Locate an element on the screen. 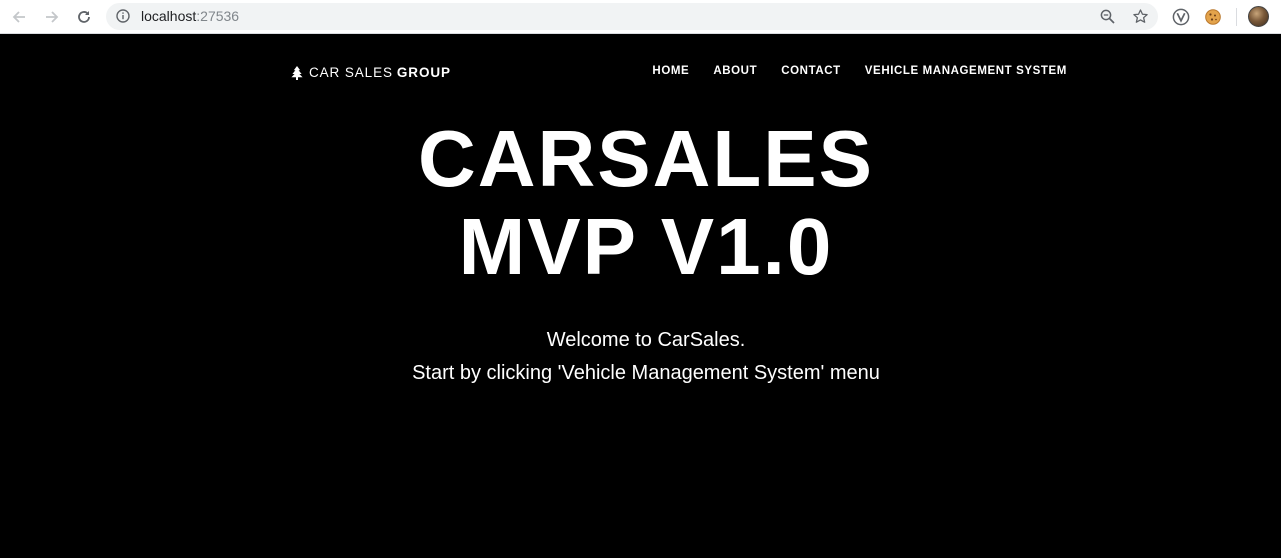  hero-title-line2: MVP V1.0 is located at coordinates (646, 246).